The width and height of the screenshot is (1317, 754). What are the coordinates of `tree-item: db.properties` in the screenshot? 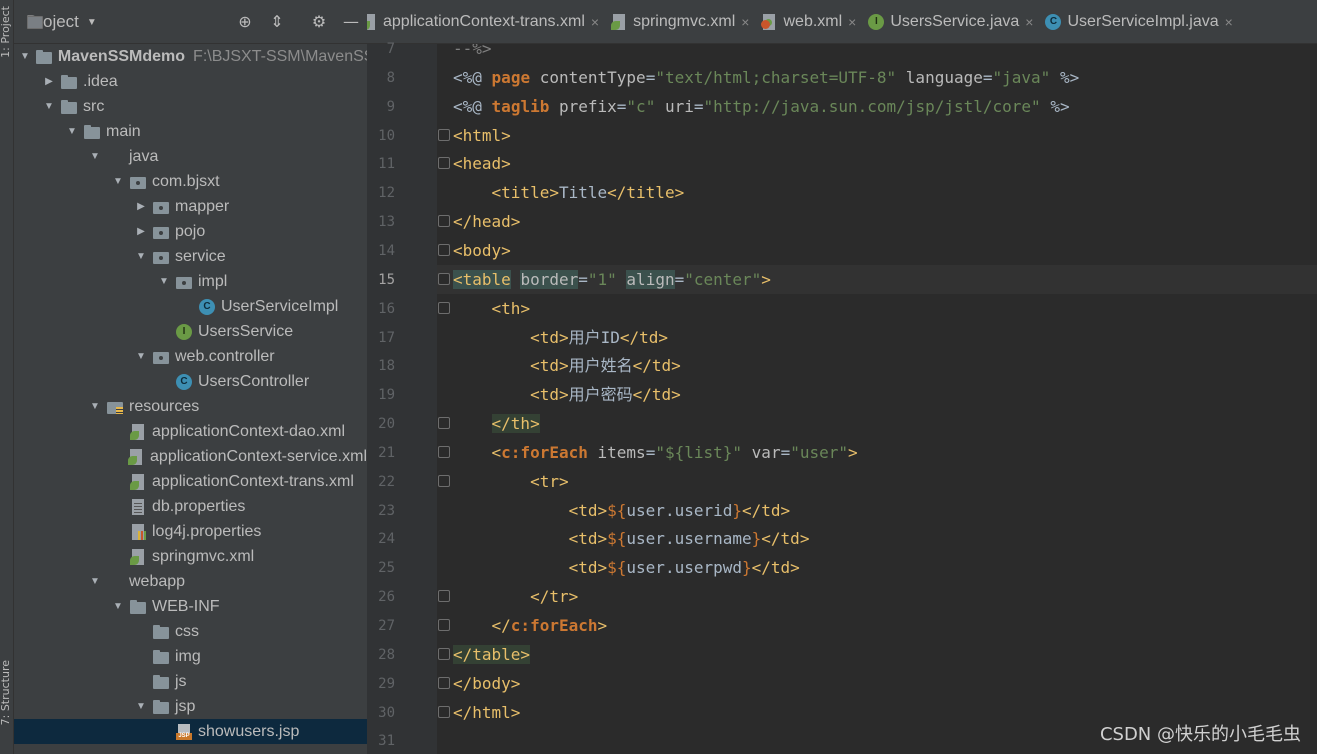 It's located at (190, 506).